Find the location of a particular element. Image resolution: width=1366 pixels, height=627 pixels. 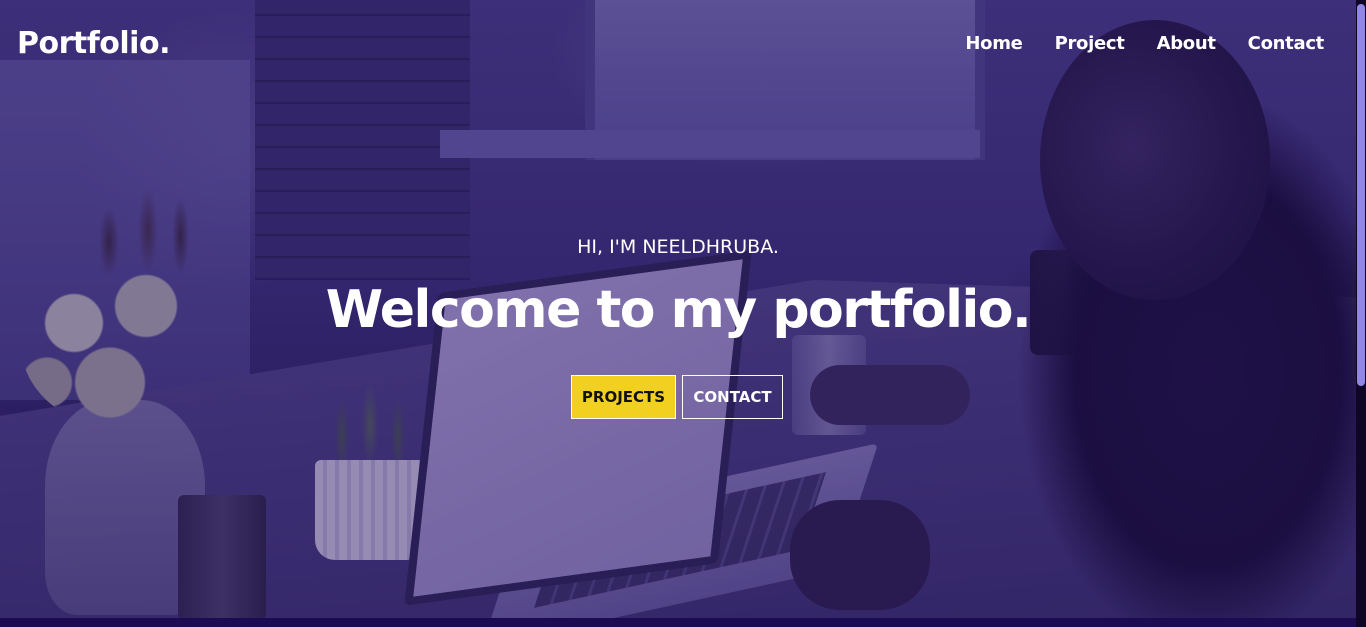

navbar: Portfolio. Home Project About Contact is located at coordinates (678, 45).